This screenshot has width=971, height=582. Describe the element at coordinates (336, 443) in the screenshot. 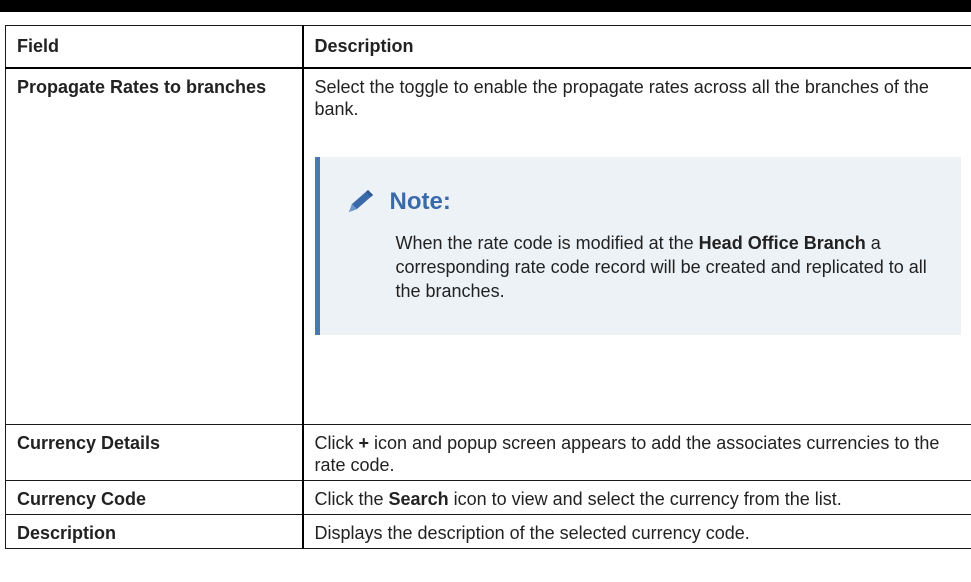

I see `desc-pre: Click` at that location.